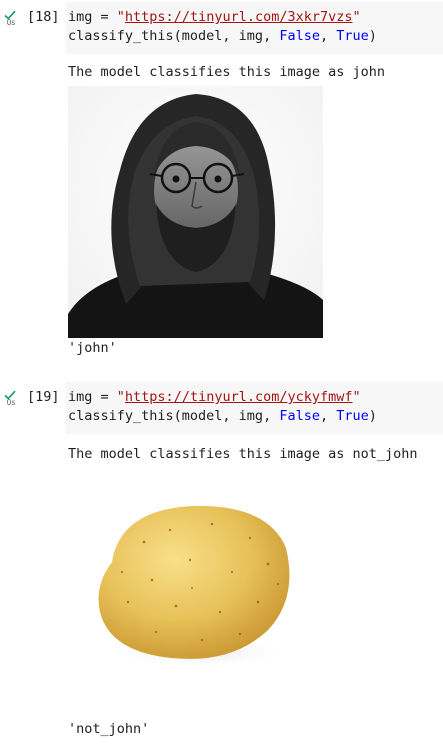  Describe the element at coordinates (109, 729) in the screenshot. I see `cell-result: 'not_john'` at that location.